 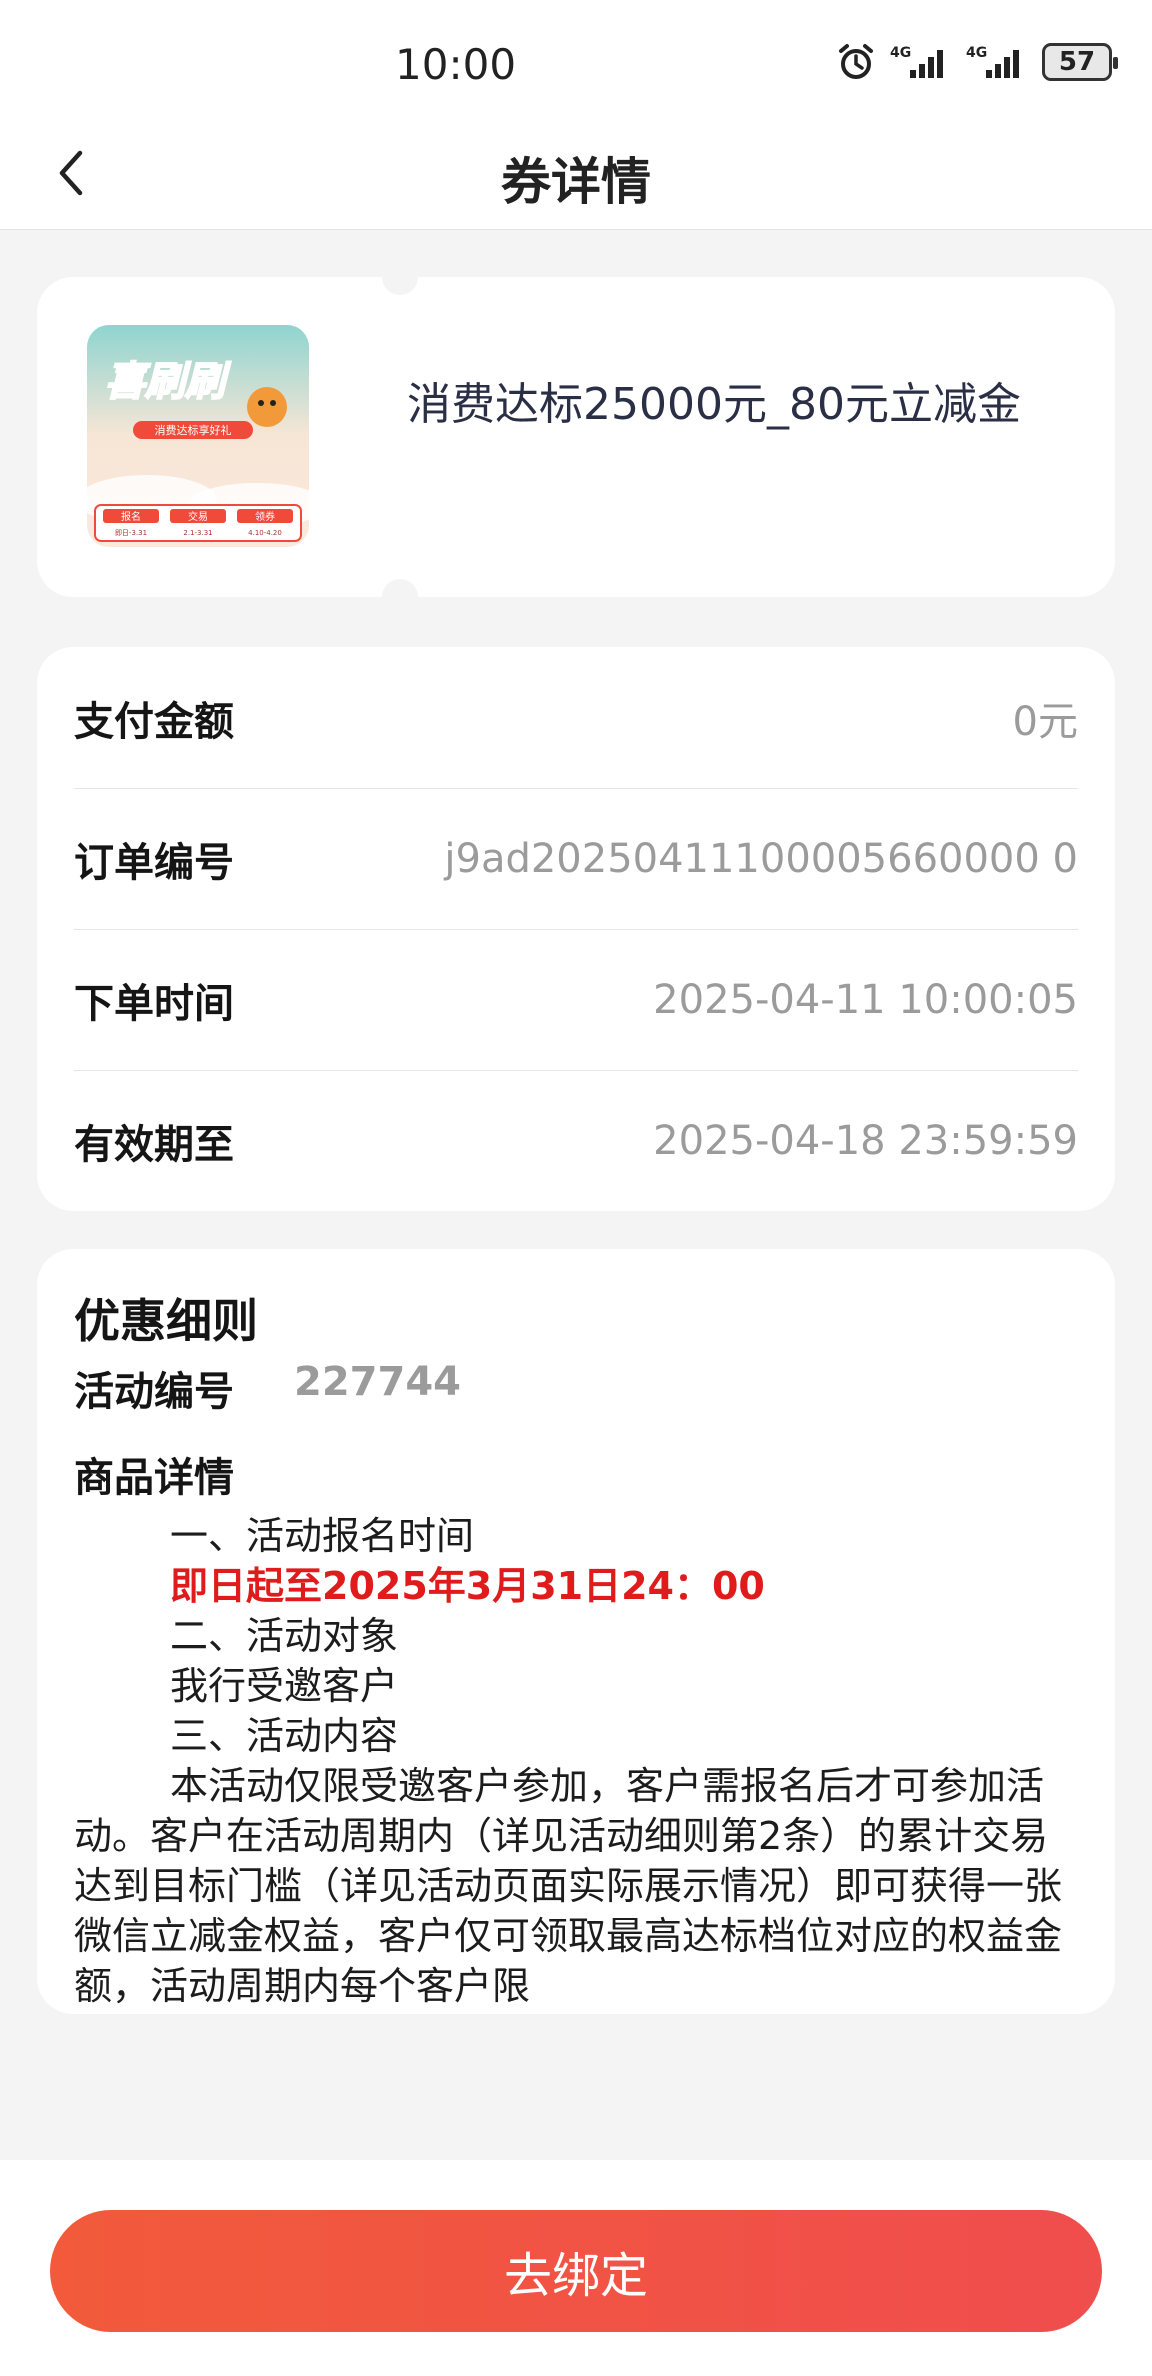 I want to click on expiry-label: 有效期至, so click(x=154, y=1144).